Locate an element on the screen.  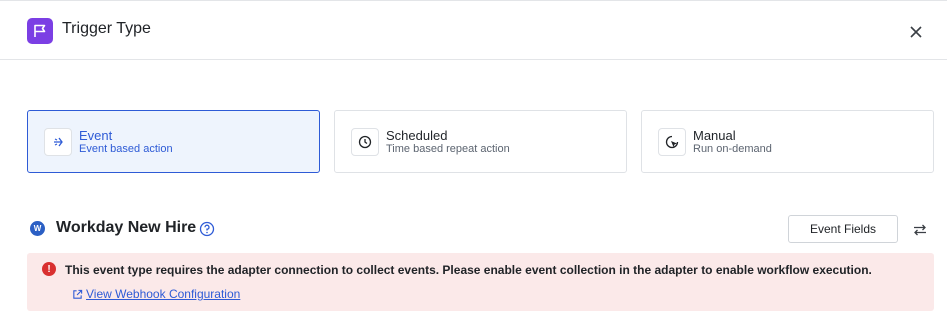
view-webhook-configuration-link: View Webhook Configuration is located at coordinates (156, 294).